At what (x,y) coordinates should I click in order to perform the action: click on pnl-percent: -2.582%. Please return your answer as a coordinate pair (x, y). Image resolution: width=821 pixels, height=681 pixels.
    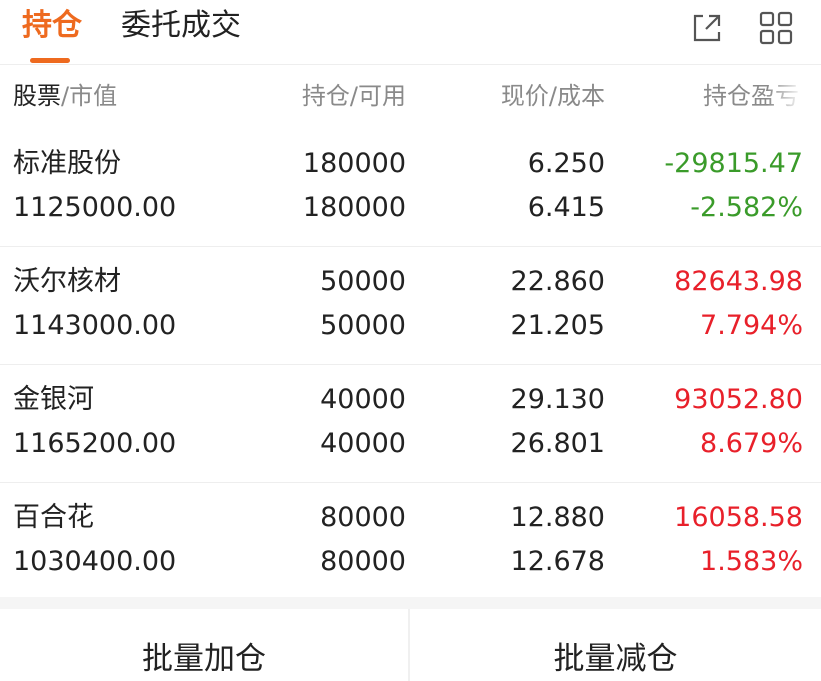
    Looking at the image, I should click on (746, 207).